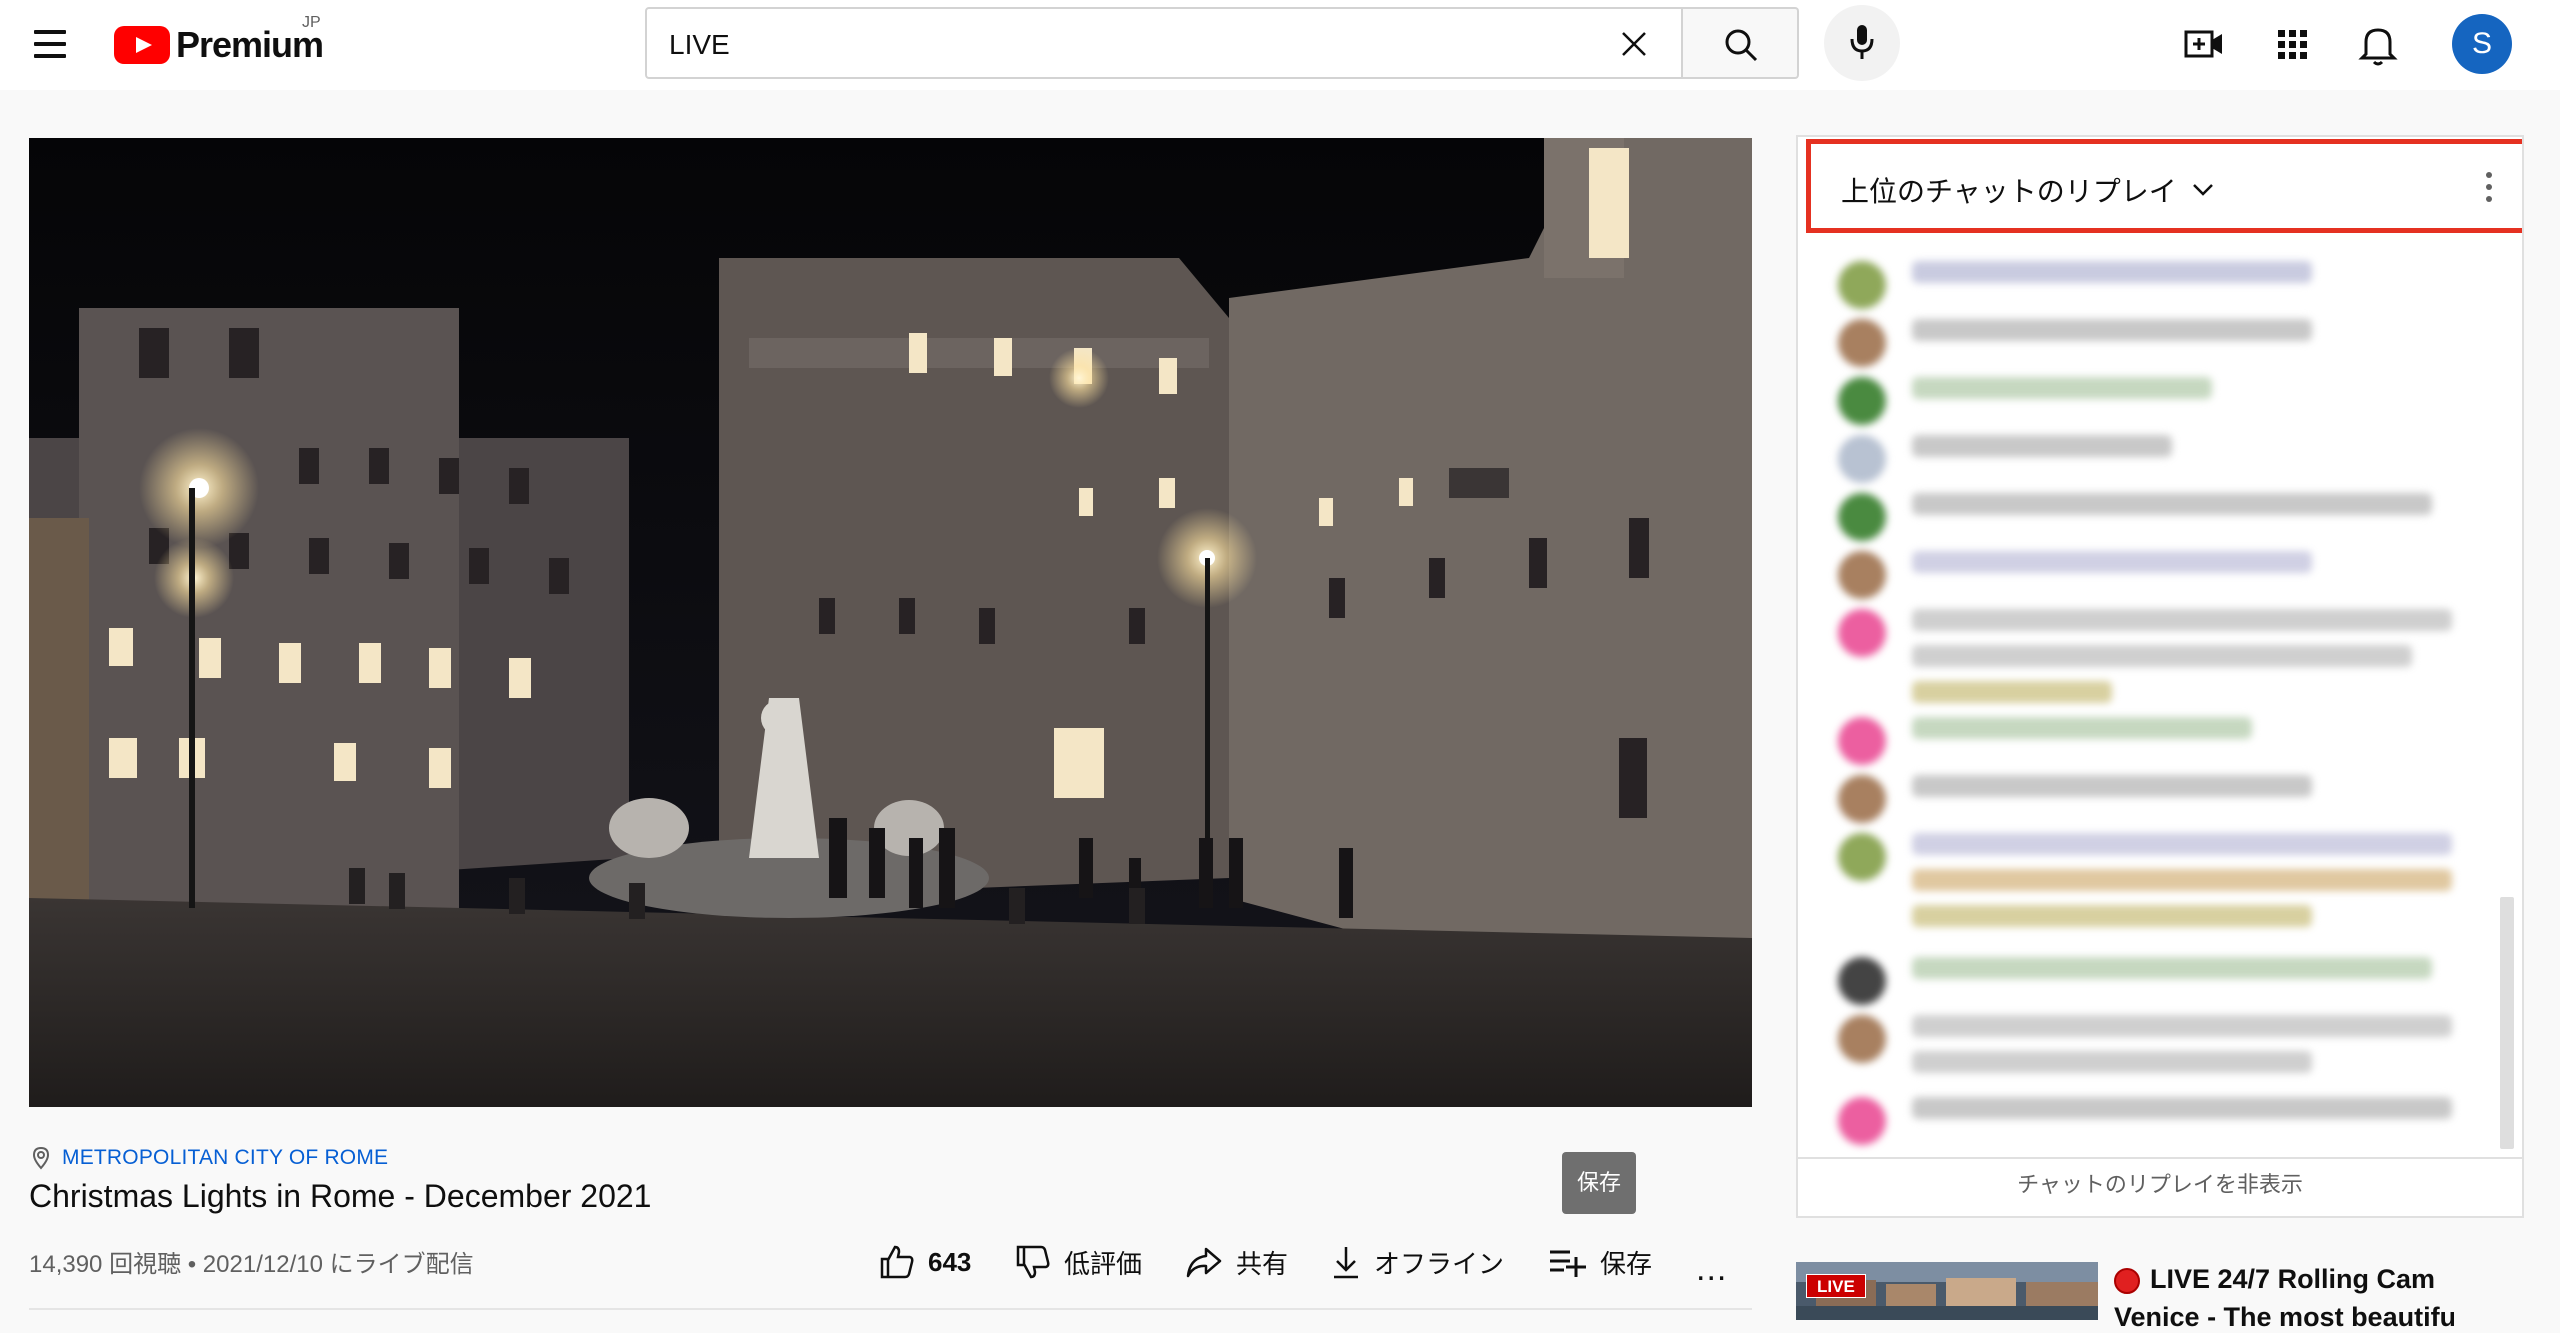  What do you see at coordinates (250, 44) in the screenshot?
I see `logo-text: Premium` at bounding box center [250, 44].